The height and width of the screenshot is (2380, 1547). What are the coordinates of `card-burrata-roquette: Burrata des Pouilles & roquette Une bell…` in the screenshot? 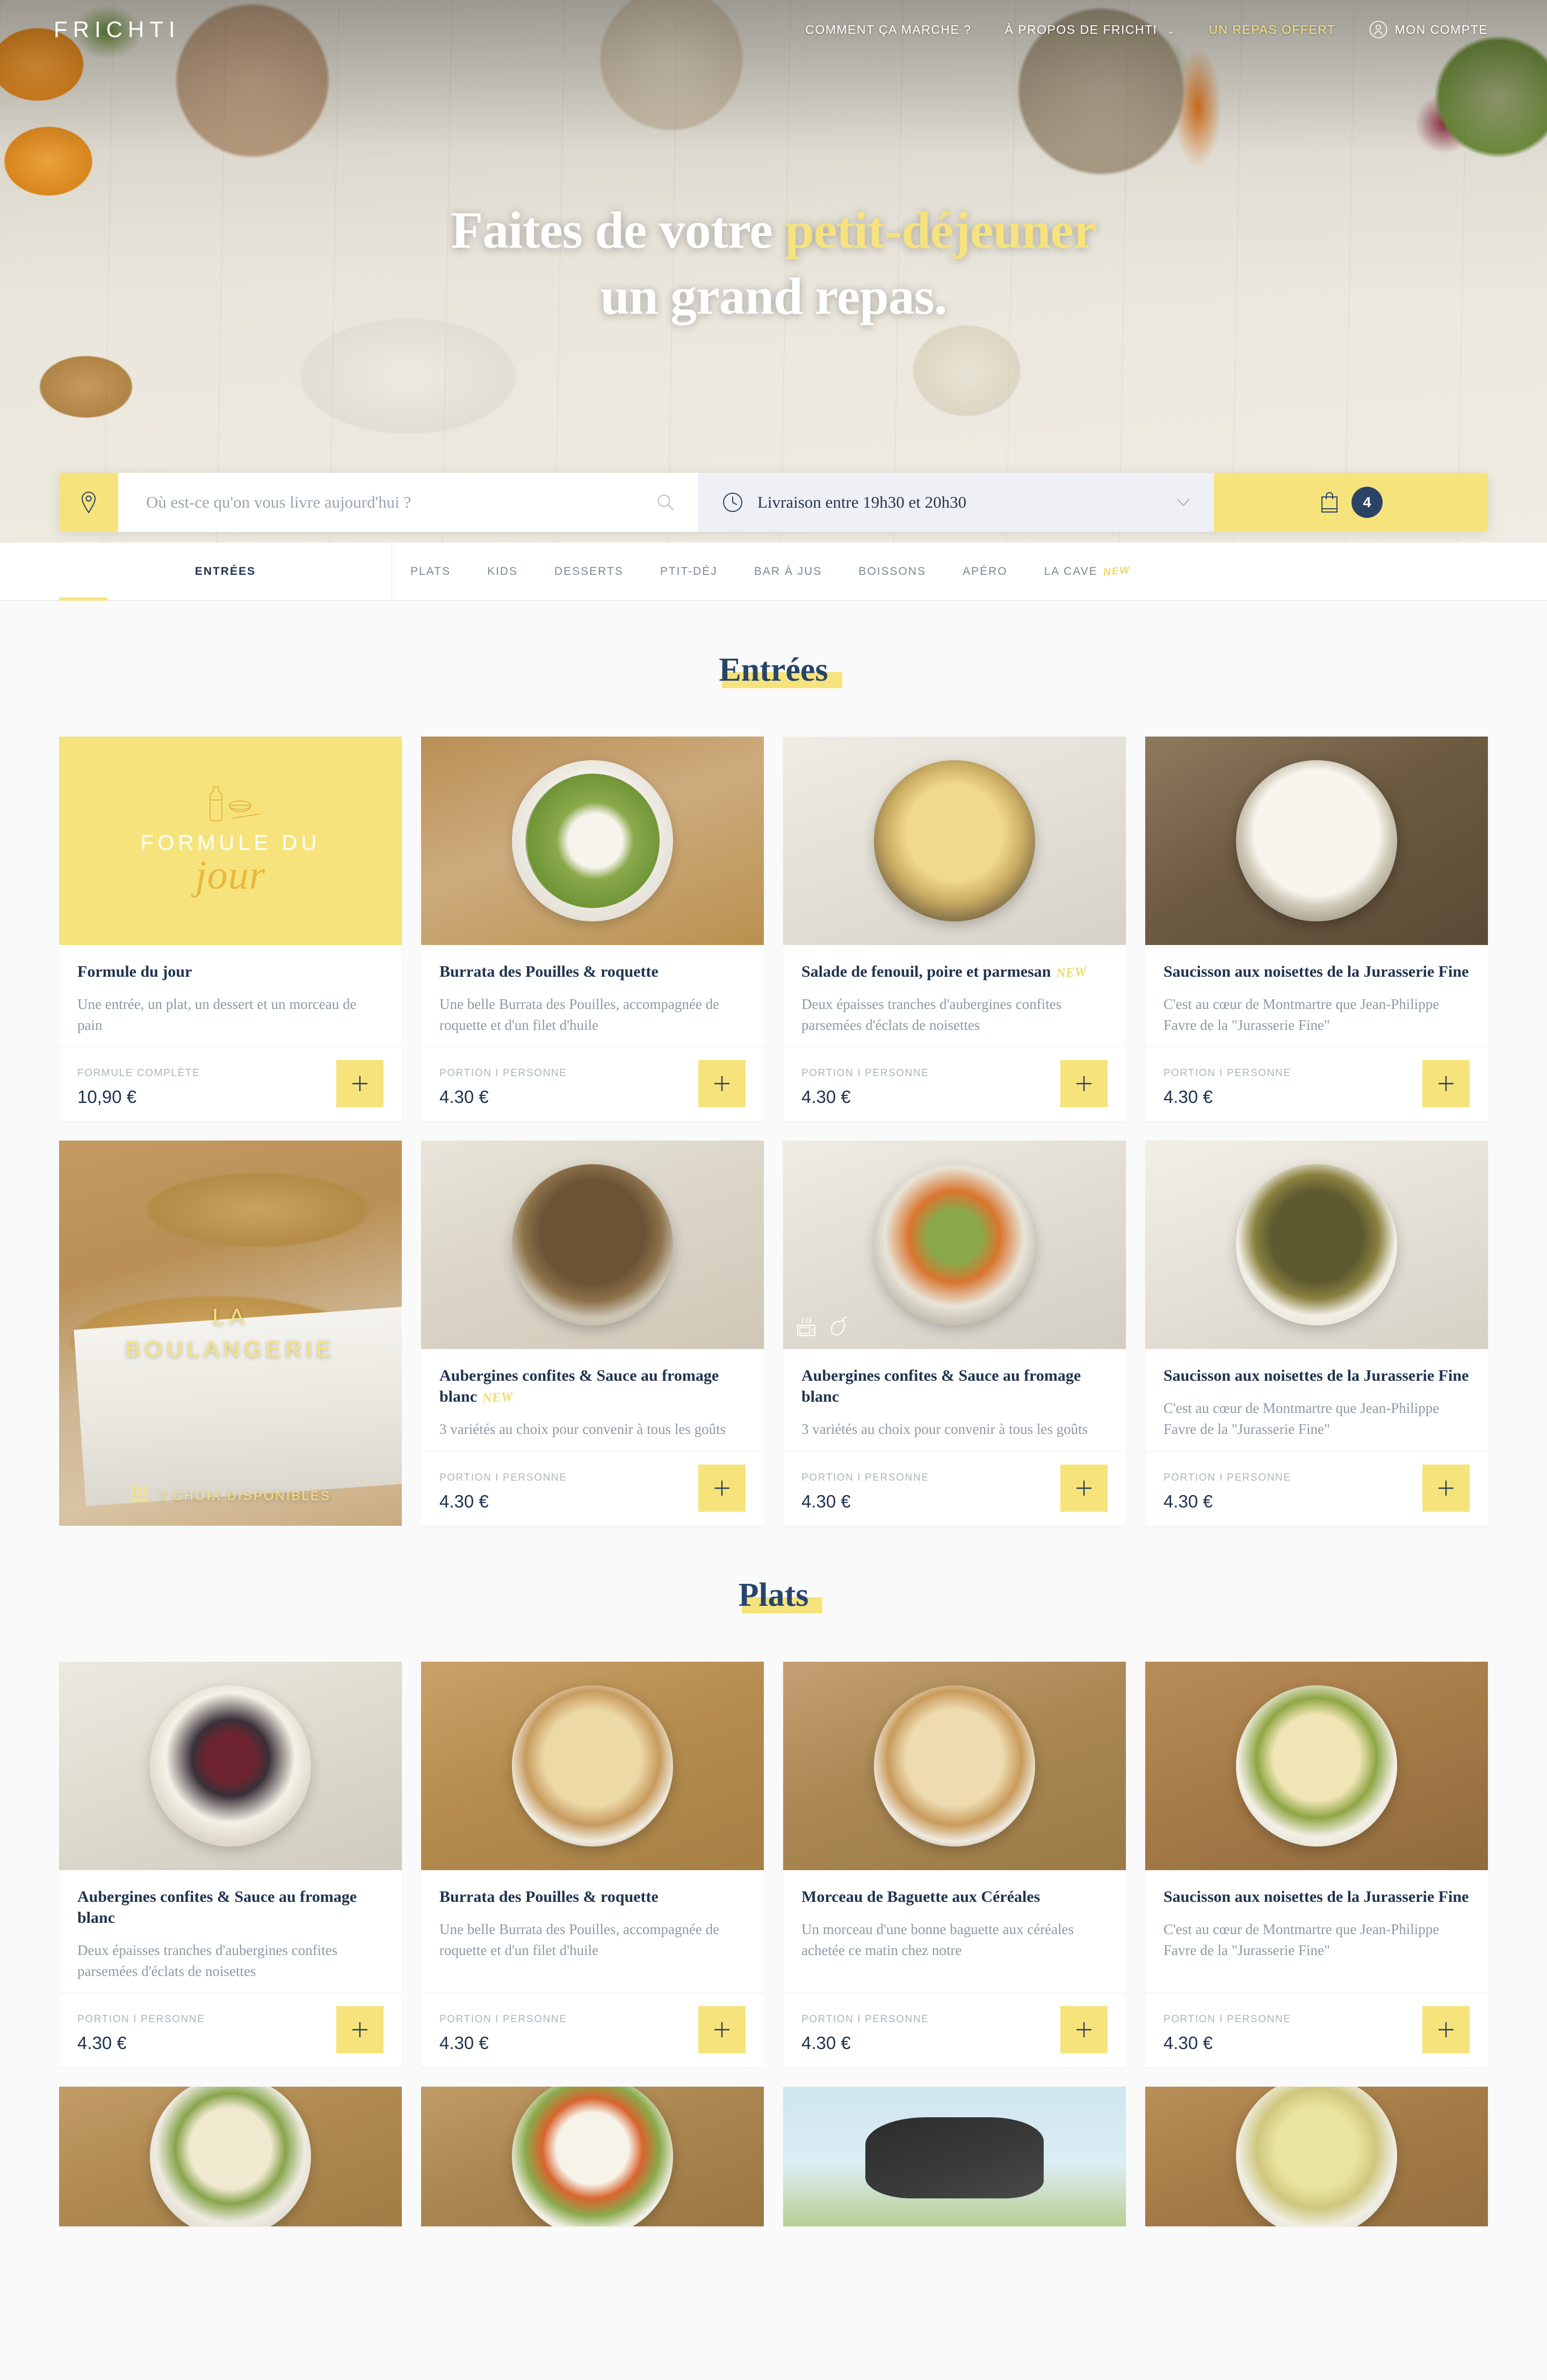 It's located at (593, 929).